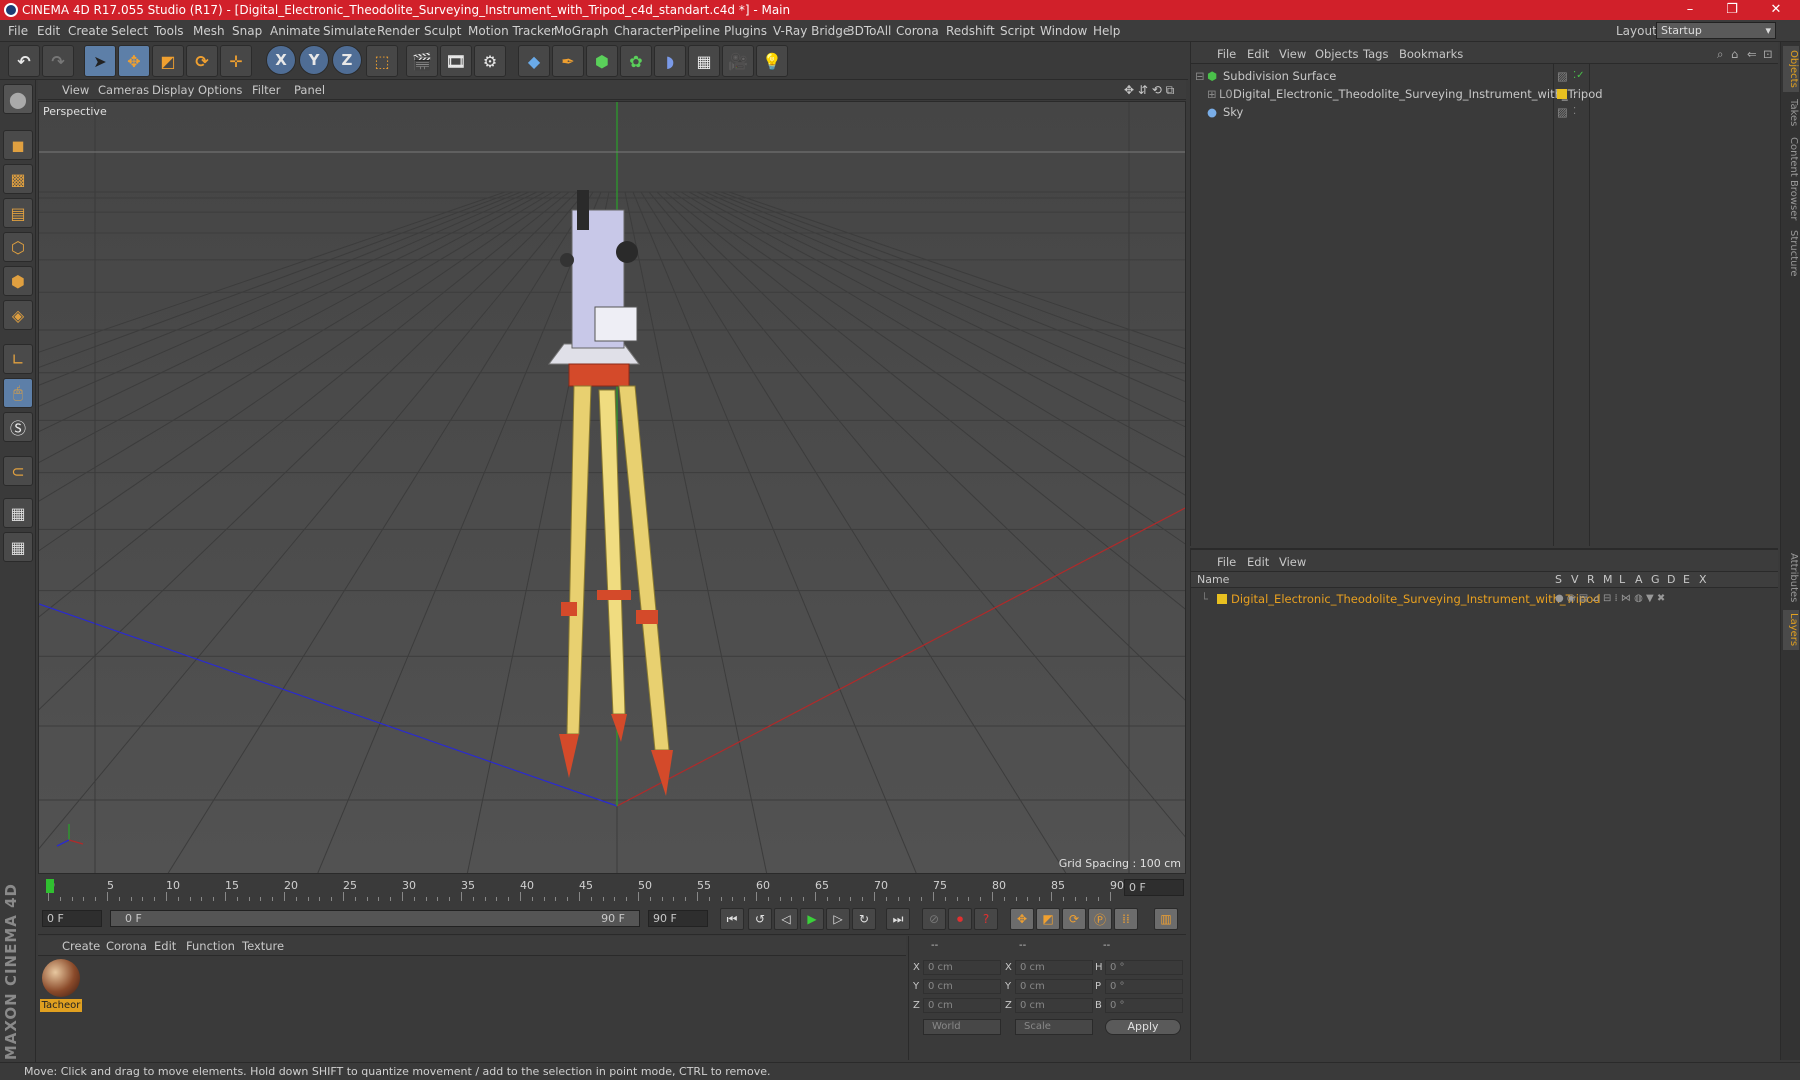 The width and height of the screenshot is (1800, 1080). I want to click on scale-tool-button: ◩, so click(168, 61).